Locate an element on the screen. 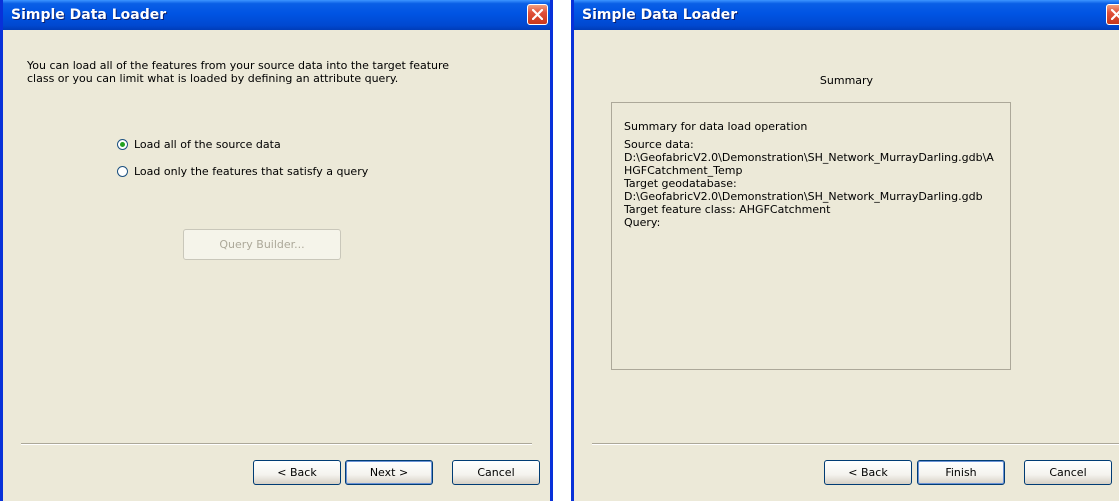 The height and width of the screenshot is (501, 1119). summary-line: Query: is located at coordinates (642, 222).